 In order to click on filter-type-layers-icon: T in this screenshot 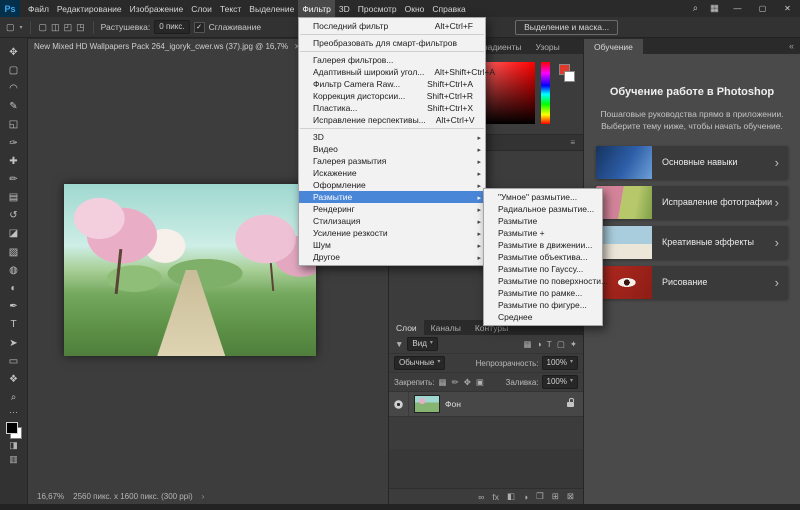, I will do `click(549, 344)`.